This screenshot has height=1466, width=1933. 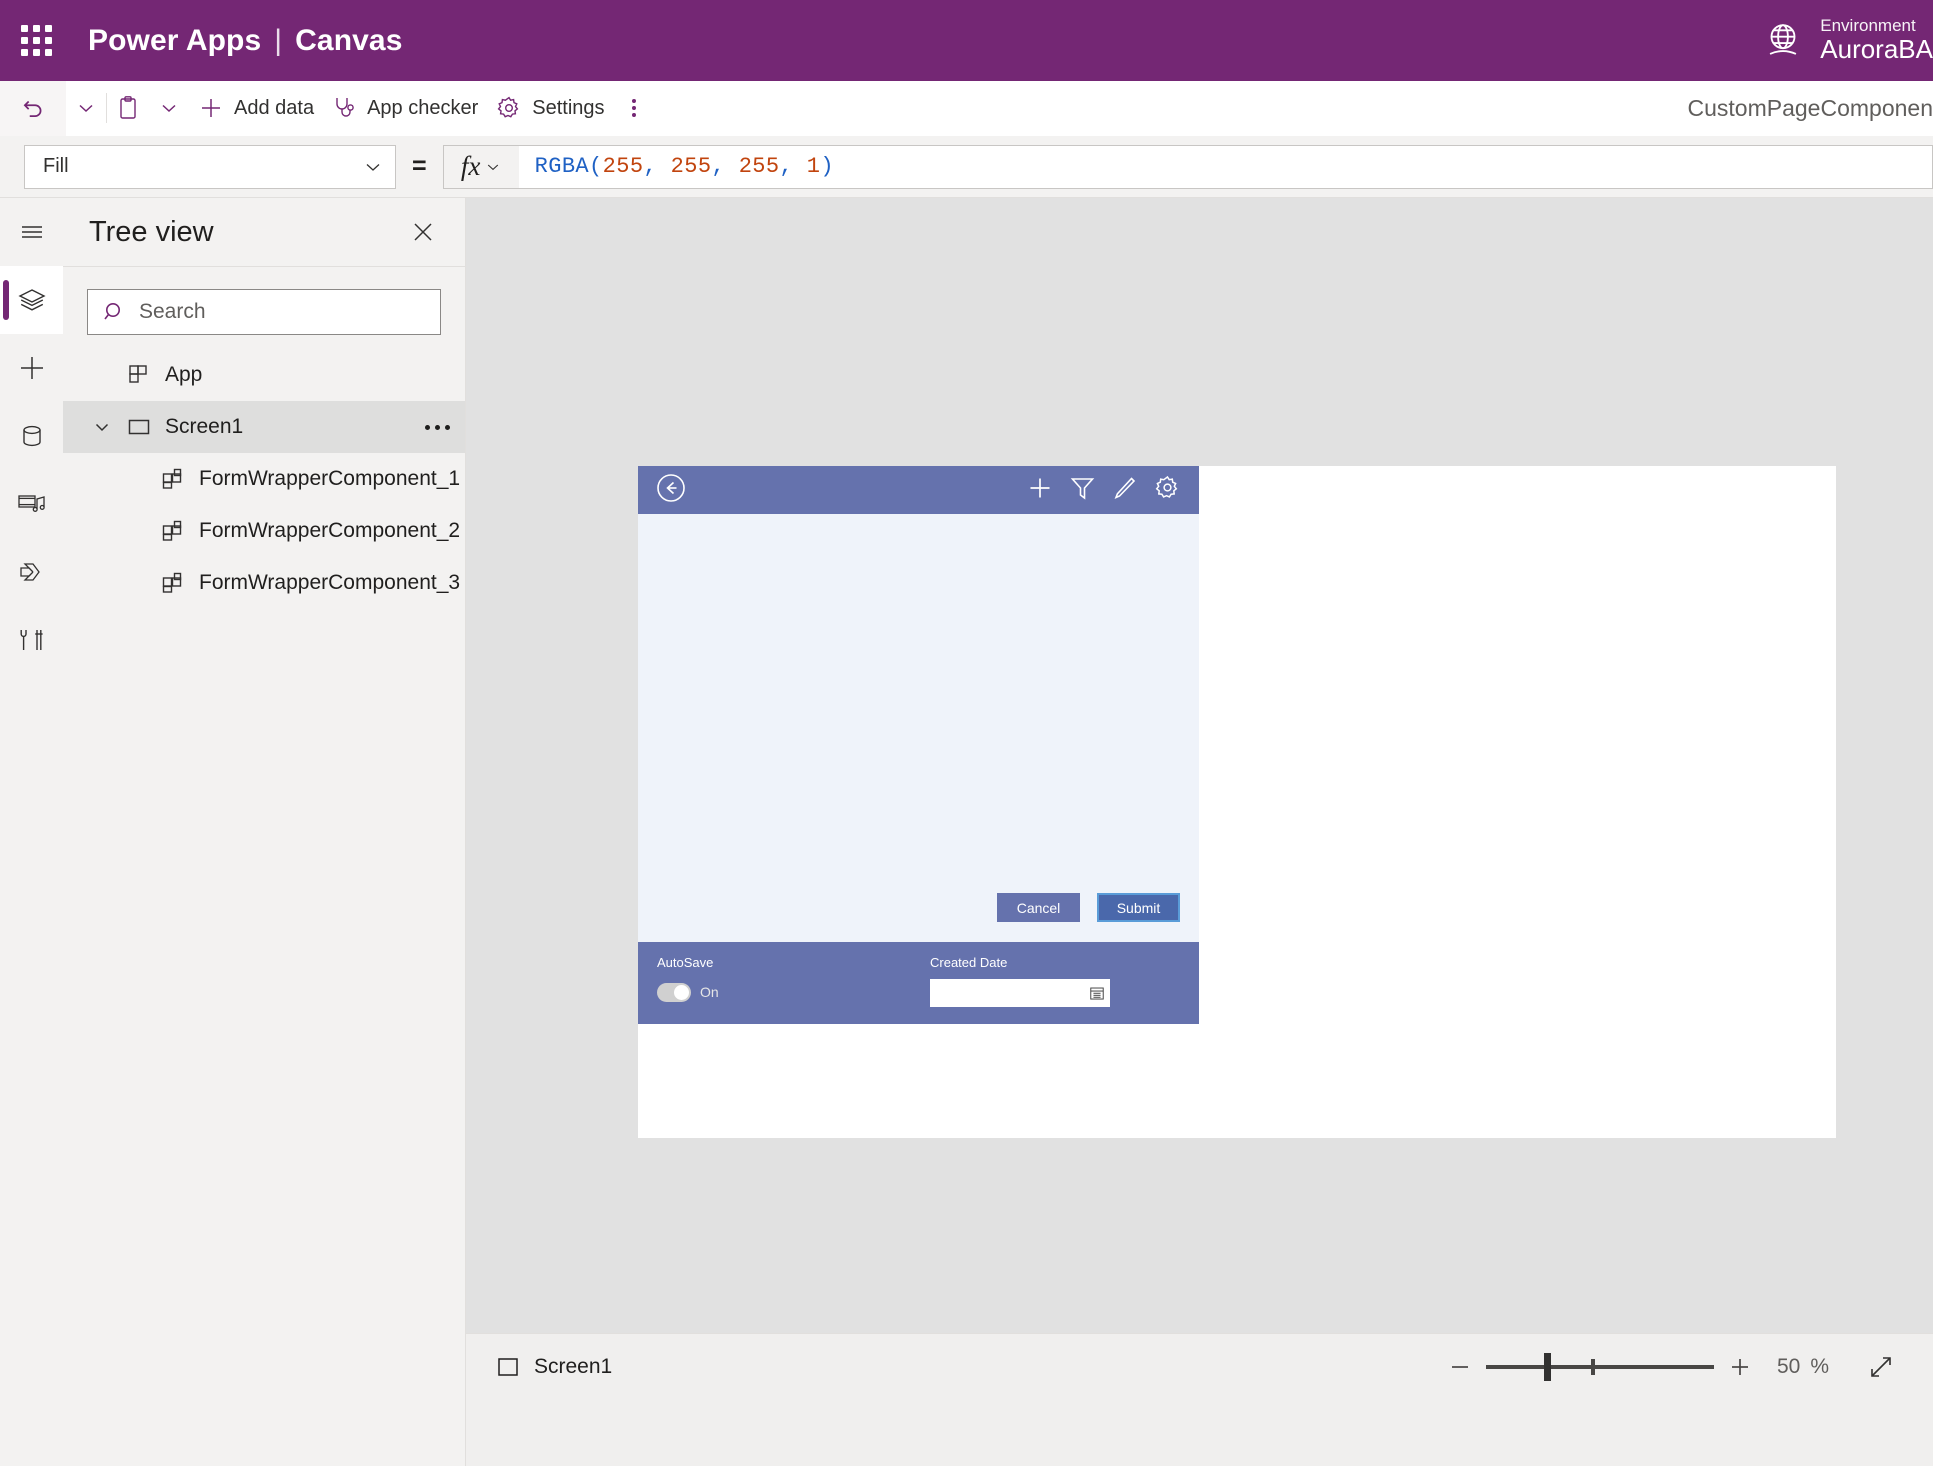 I want to click on autosave-toggle-state: On, so click(x=709, y=992).